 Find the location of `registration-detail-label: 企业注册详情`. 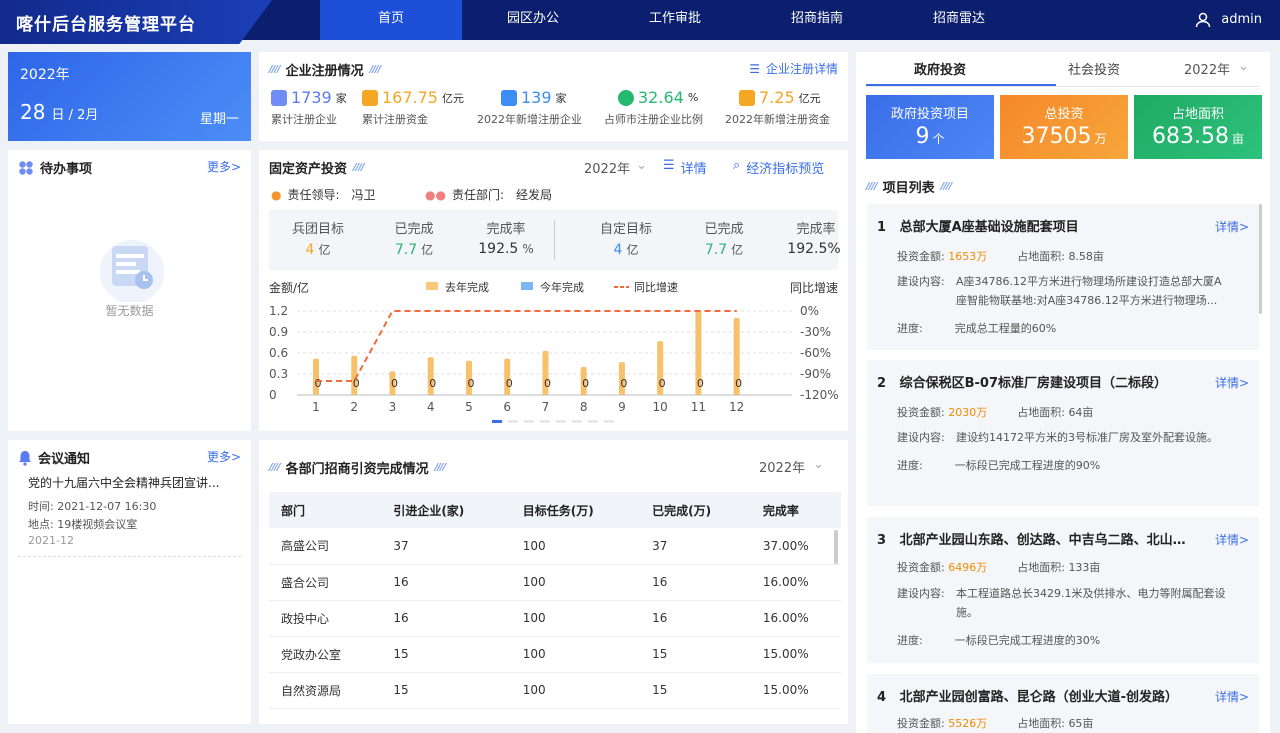

registration-detail-label: 企业注册详情 is located at coordinates (801, 69).